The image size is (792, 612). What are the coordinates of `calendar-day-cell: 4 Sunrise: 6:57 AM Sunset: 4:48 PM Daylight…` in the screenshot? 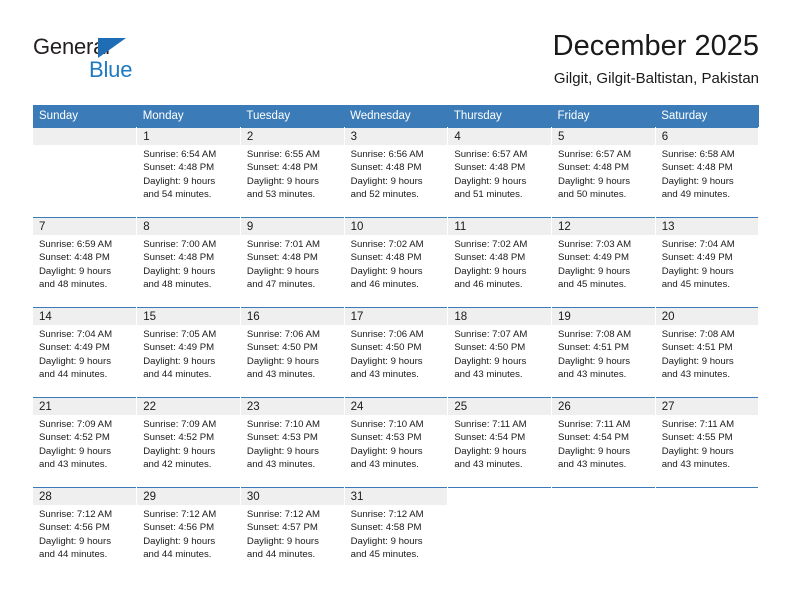 It's located at (500, 172).